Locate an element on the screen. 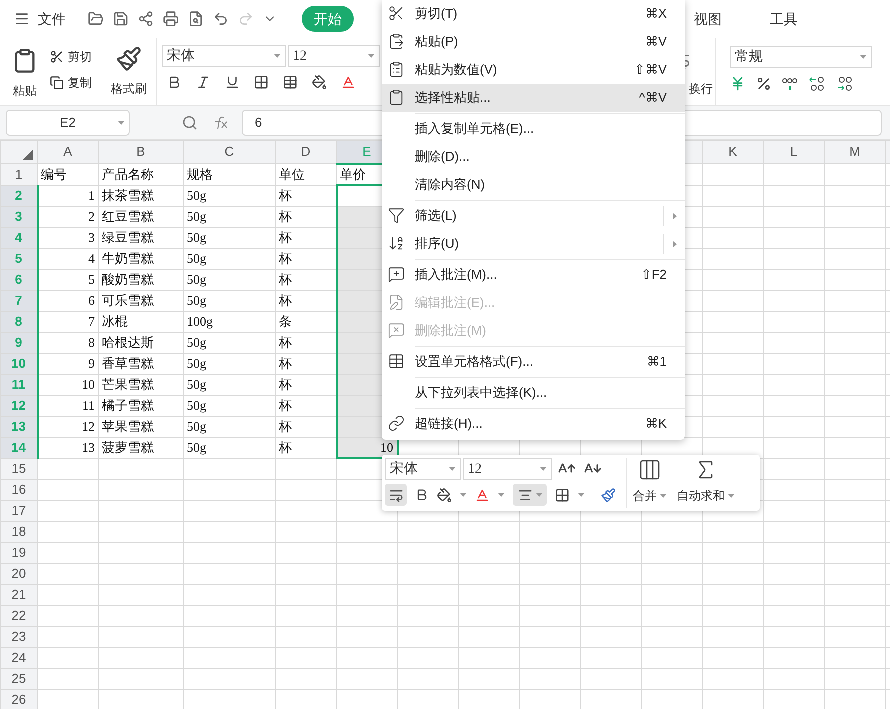 The image size is (890, 709). shortcut-label: ^⌘V is located at coordinates (653, 98).